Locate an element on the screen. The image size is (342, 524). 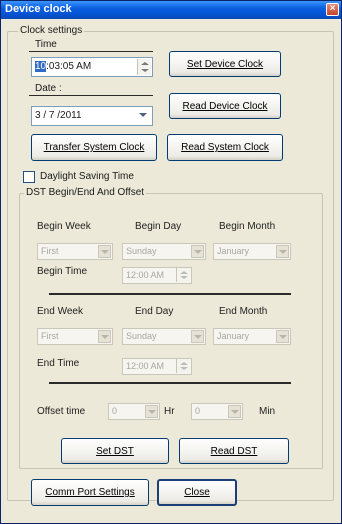
set-dst-label: Set DST is located at coordinates (115, 451).